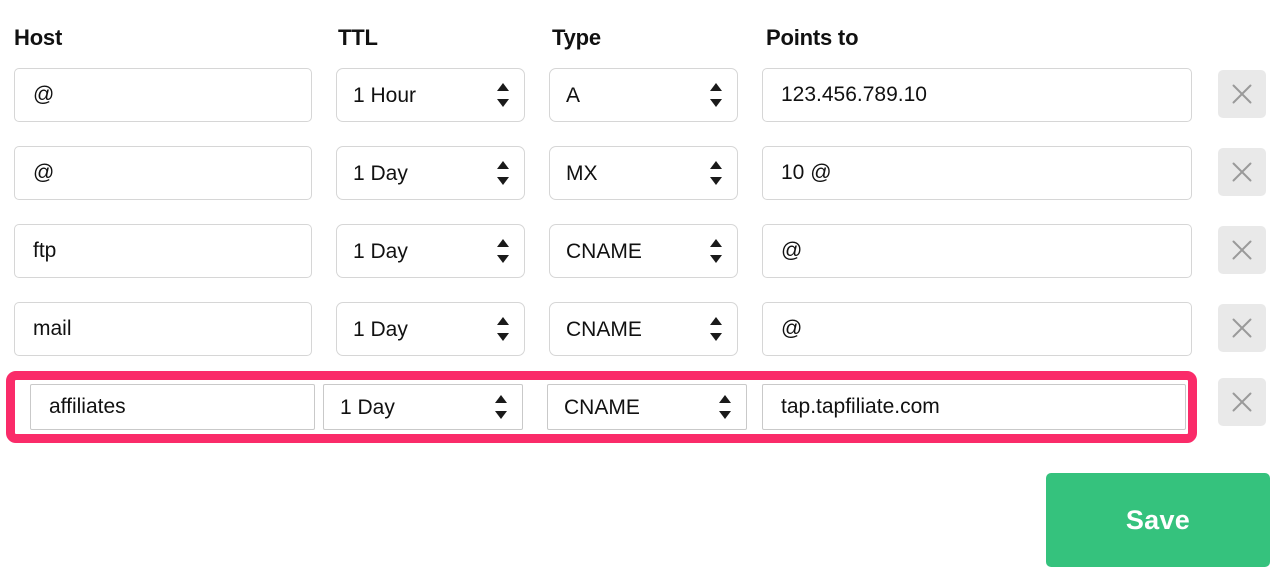 Image resolution: width=1280 pixels, height=580 pixels. I want to click on cell-ttl: 1 Hour, so click(430, 95).